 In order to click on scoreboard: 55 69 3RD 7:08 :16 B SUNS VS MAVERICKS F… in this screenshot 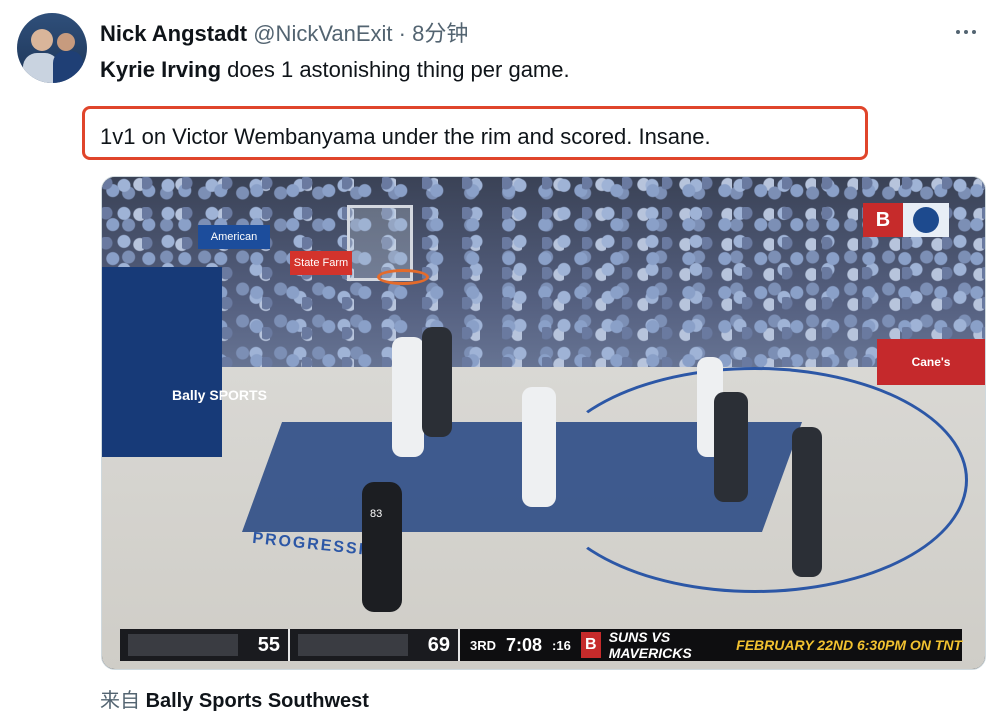, I will do `click(541, 645)`.